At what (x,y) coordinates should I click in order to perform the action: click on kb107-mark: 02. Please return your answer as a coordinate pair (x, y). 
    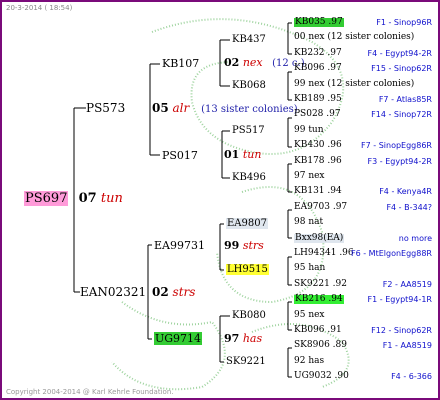
    Looking at the image, I should click on (232, 62).